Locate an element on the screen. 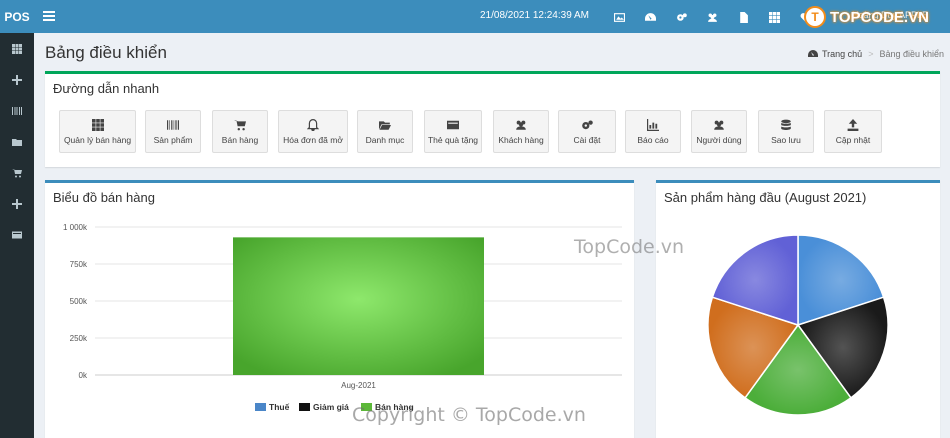 This screenshot has width=950, height=438. quick-link-label: Danh mục is located at coordinates (385, 139).